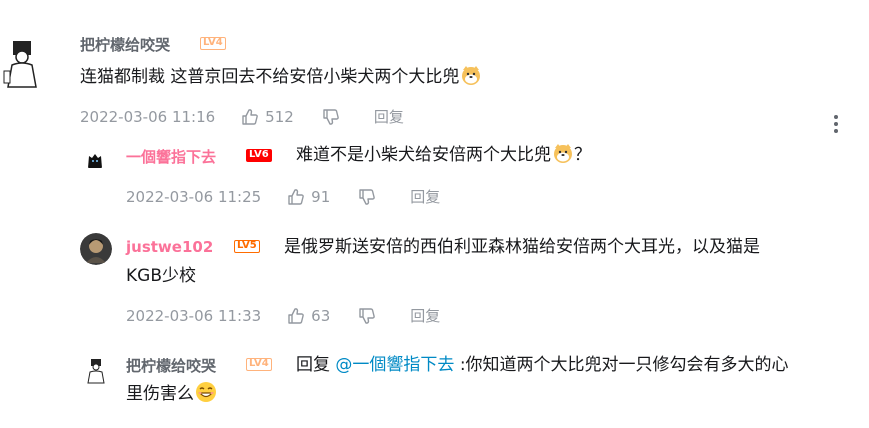 This screenshot has width=869, height=428. What do you see at coordinates (283, 315) in the screenshot?
I see `reply-meta: 2022-03-06 11:33 63 回复` at bounding box center [283, 315].